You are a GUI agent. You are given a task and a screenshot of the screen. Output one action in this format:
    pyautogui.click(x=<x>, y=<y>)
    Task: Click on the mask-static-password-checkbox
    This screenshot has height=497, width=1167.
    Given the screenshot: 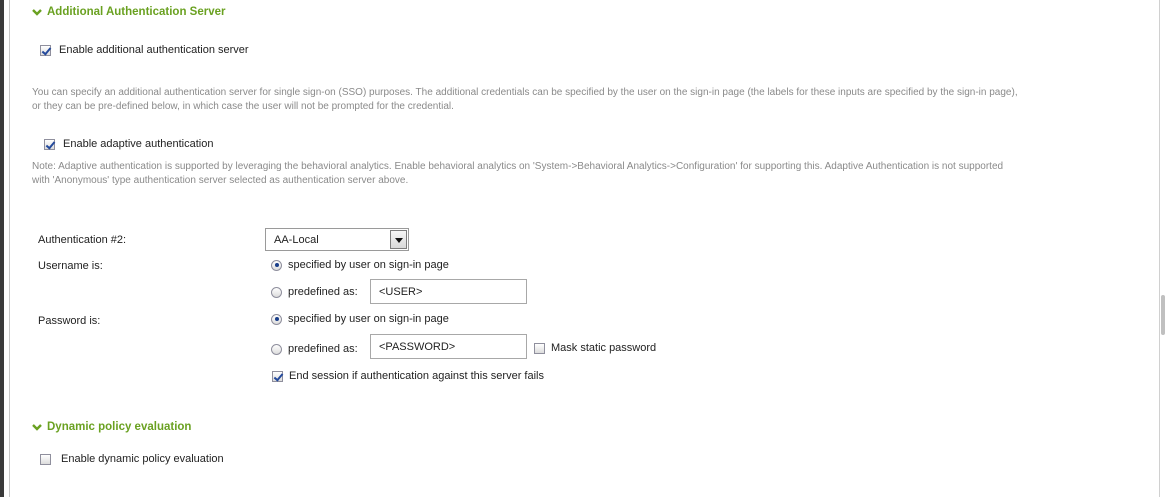 What is the action you would take?
    pyautogui.click(x=539, y=348)
    